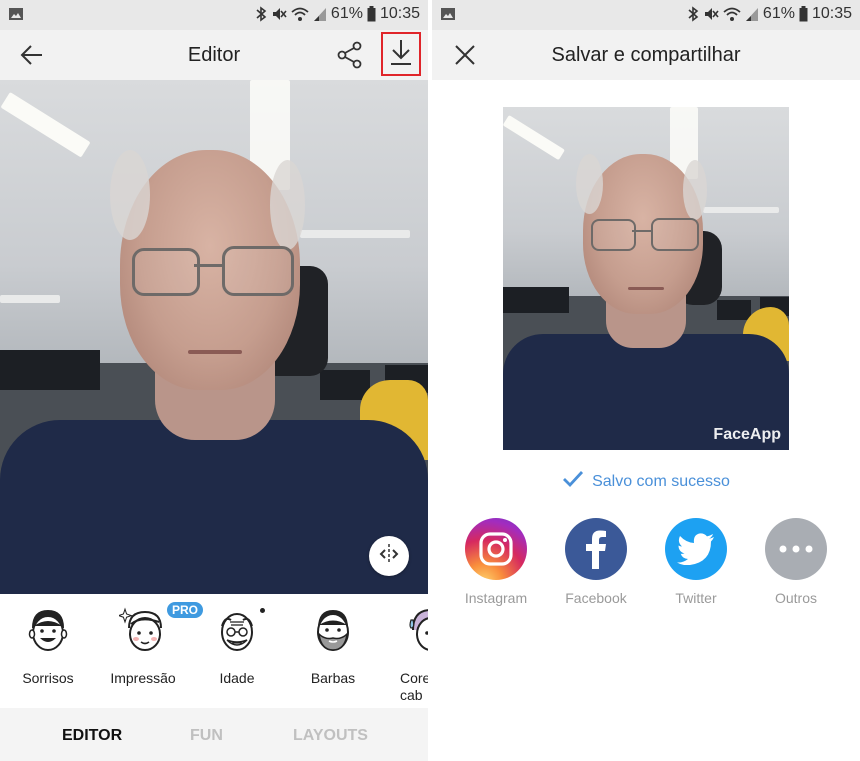 Image resolution: width=860 pixels, height=761 pixels. I want to click on tool-label: Idade, so click(237, 678).